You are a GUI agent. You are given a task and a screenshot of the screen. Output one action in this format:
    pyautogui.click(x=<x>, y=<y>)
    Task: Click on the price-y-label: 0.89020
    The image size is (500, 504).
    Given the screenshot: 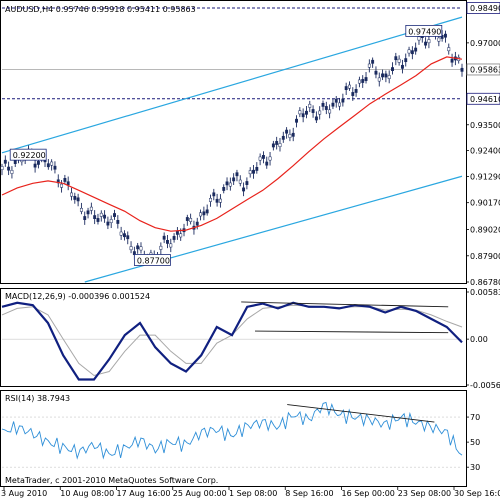 What is the action you would take?
    pyautogui.click(x=485, y=230)
    